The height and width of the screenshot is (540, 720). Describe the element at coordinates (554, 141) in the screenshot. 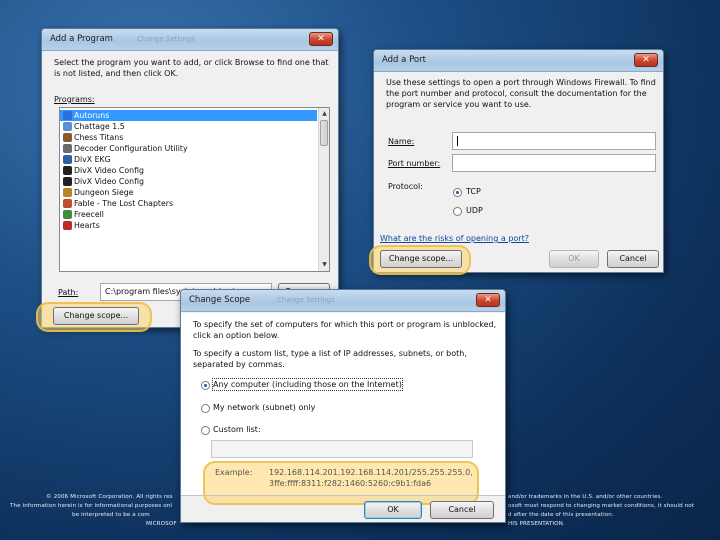

I see `port-name-input` at that location.